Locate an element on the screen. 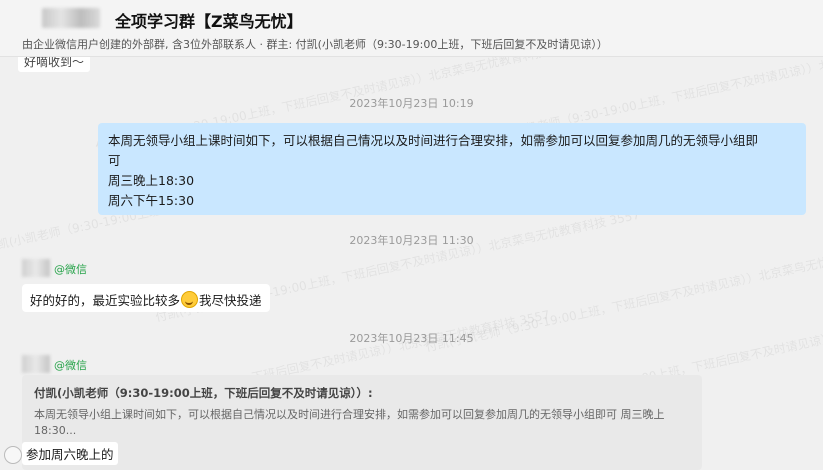 The width and height of the screenshot is (823, 470). message-line: 周三晚上18:30 is located at coordinates (151, 180).